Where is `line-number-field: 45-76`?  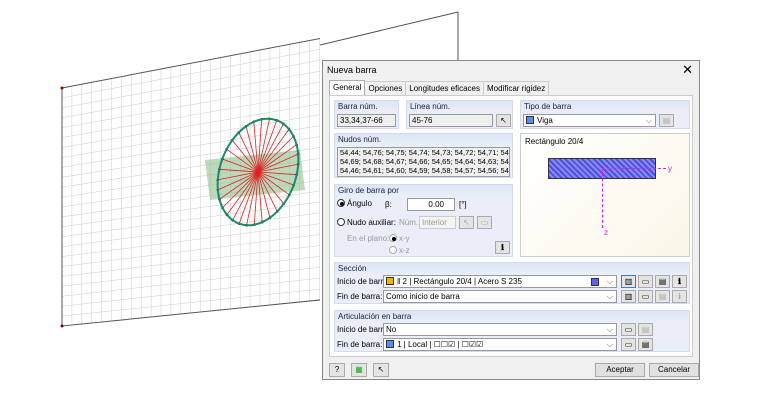 line-number-field: 45-76 is located at coordinates (451, 120).